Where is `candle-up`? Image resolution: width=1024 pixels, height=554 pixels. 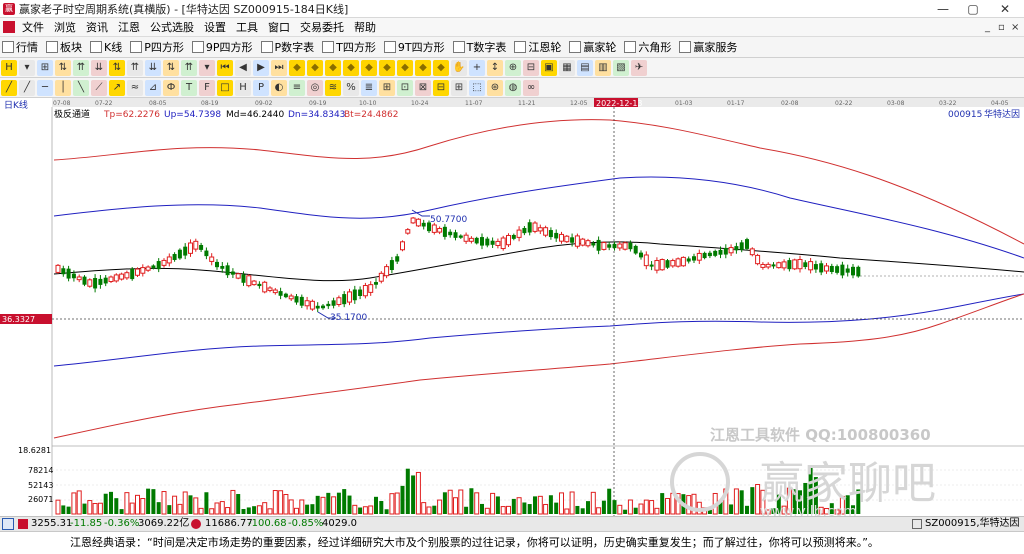
candle-up is located at coordinates (402, 246).